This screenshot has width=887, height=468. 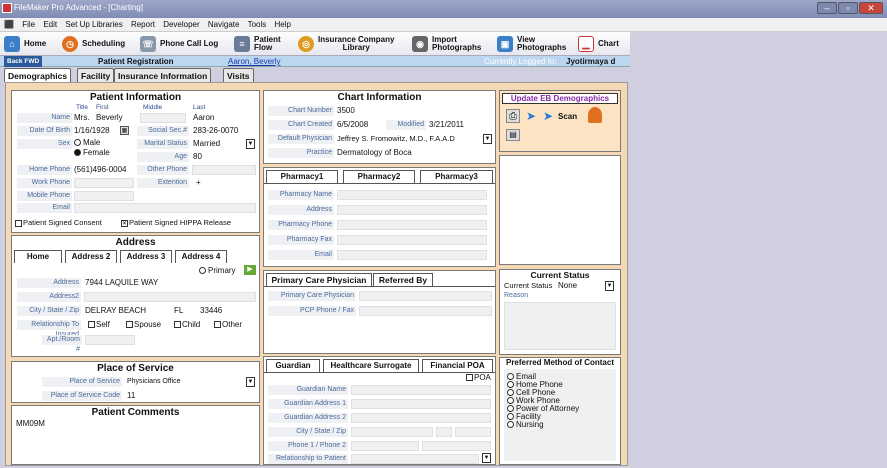 I want to click on address-field: 7944 LAQUILE WAY, so click(x=121, y=283).